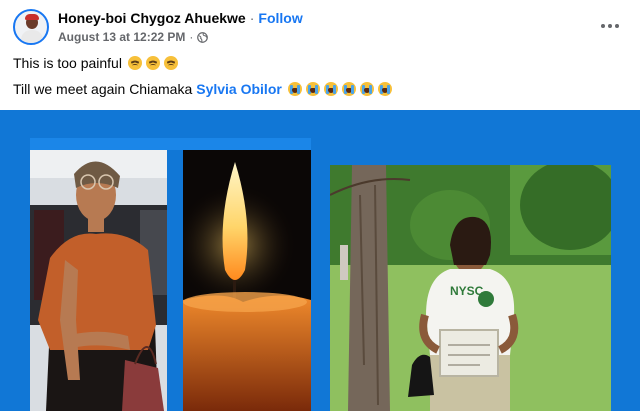  What do you see at coordinates (31, 27) in the screenshot?
I see `author-avatar` at bounding box center [31, 27].